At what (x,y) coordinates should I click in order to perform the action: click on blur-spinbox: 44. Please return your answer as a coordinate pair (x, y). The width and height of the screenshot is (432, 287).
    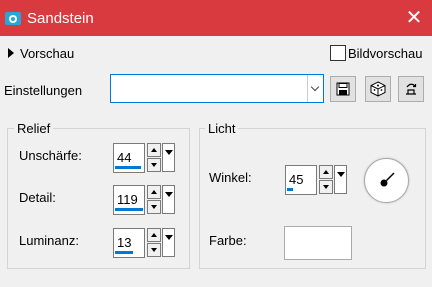
    Looking at the image, I should click on (145, 158).